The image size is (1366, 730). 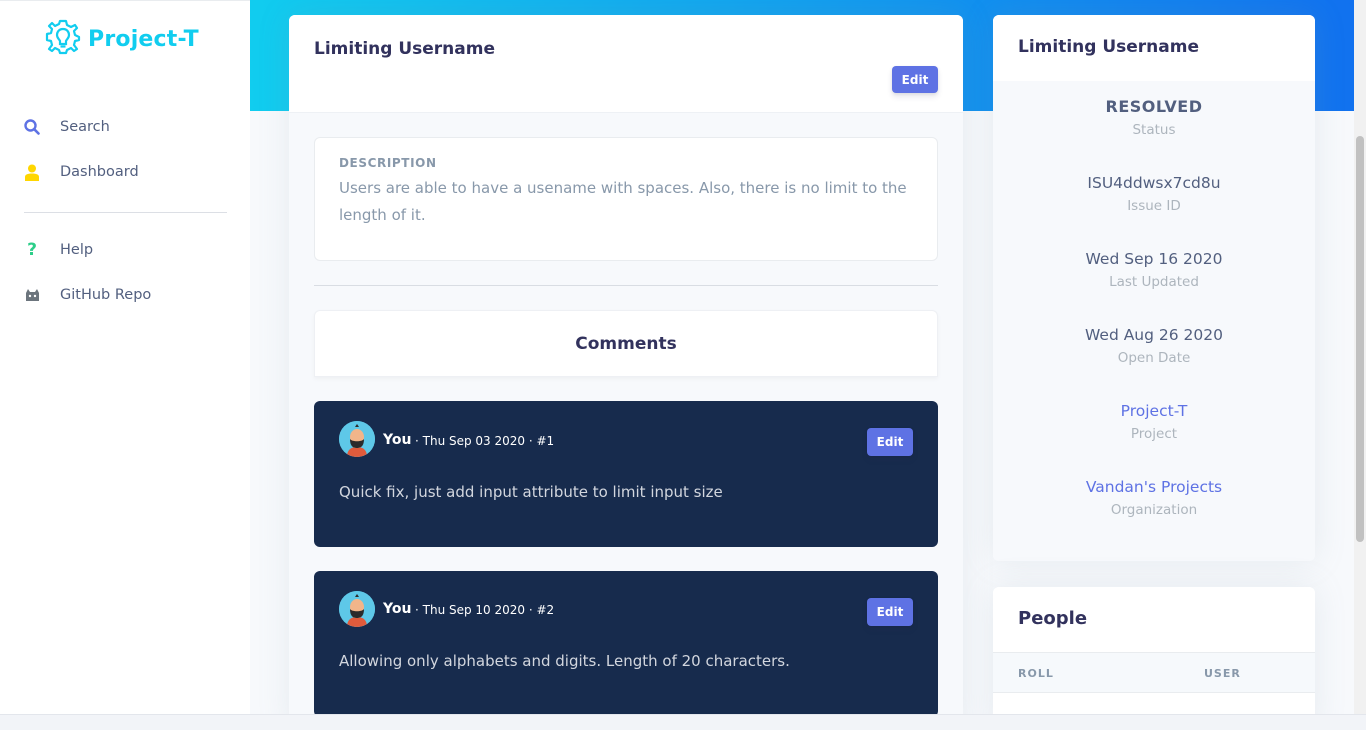 I want to click on details-card-header: Limiting Username, so click(x=1154, y=48).